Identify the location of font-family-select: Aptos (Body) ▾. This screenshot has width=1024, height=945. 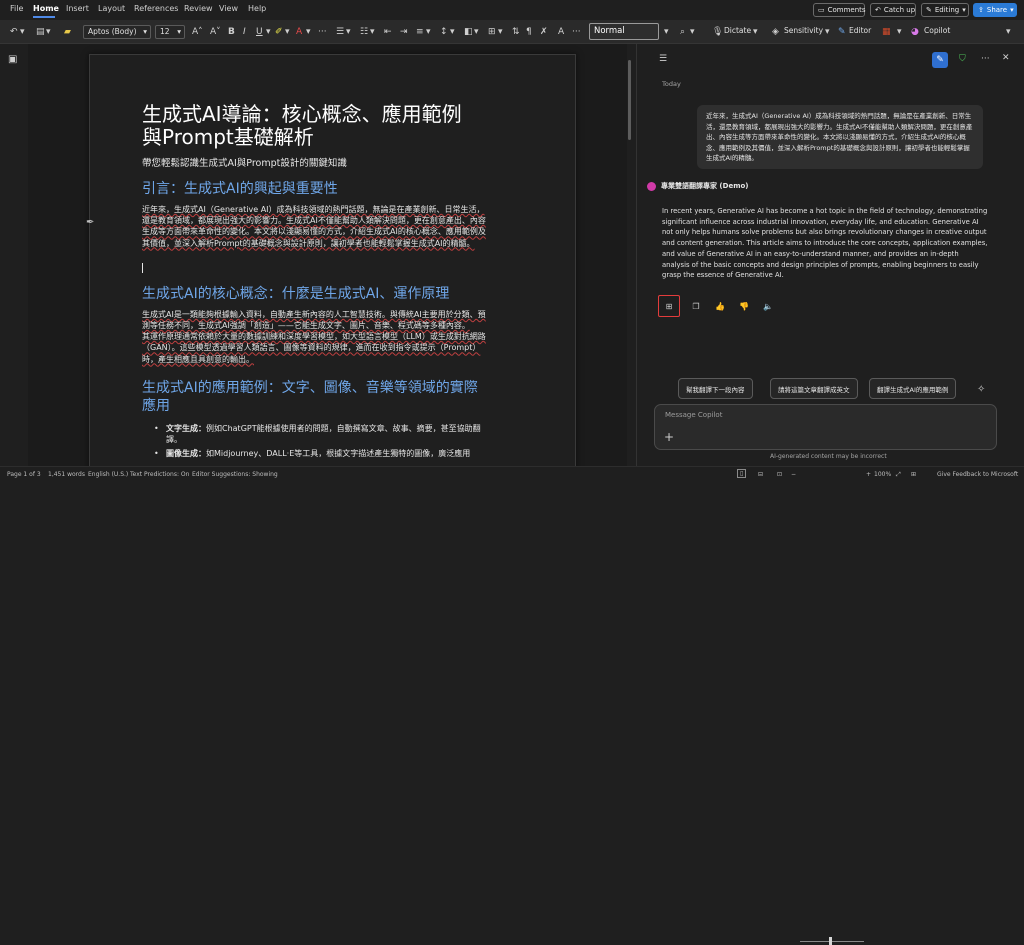
(117, 32).